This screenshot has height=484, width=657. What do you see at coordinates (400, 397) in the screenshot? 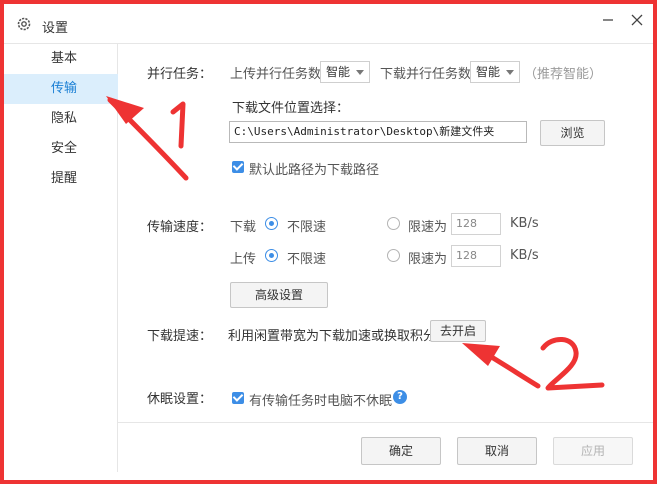
I see `help-icon: ?` at bounding box center [400, 397].